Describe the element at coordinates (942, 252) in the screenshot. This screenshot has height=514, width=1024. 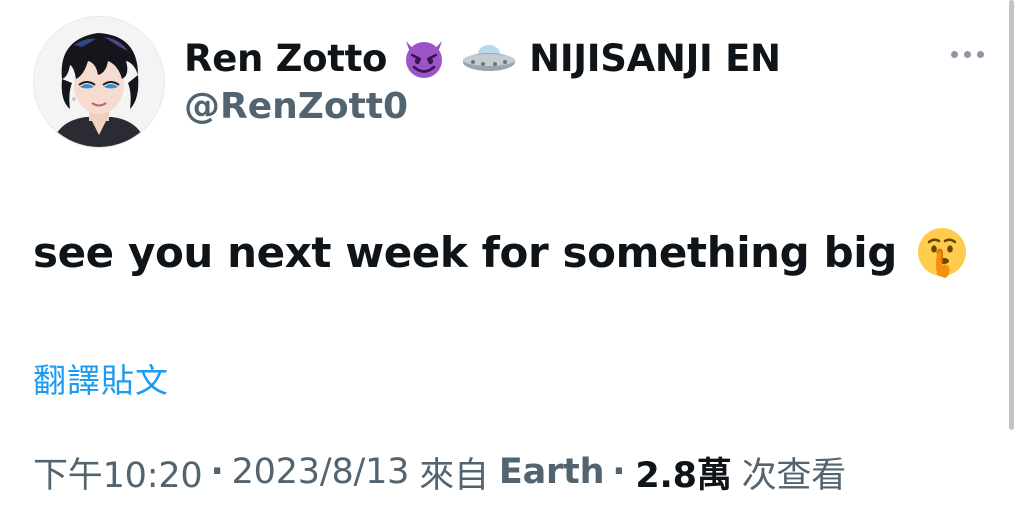
I see `shushing-face-emoji-icon` at that location.